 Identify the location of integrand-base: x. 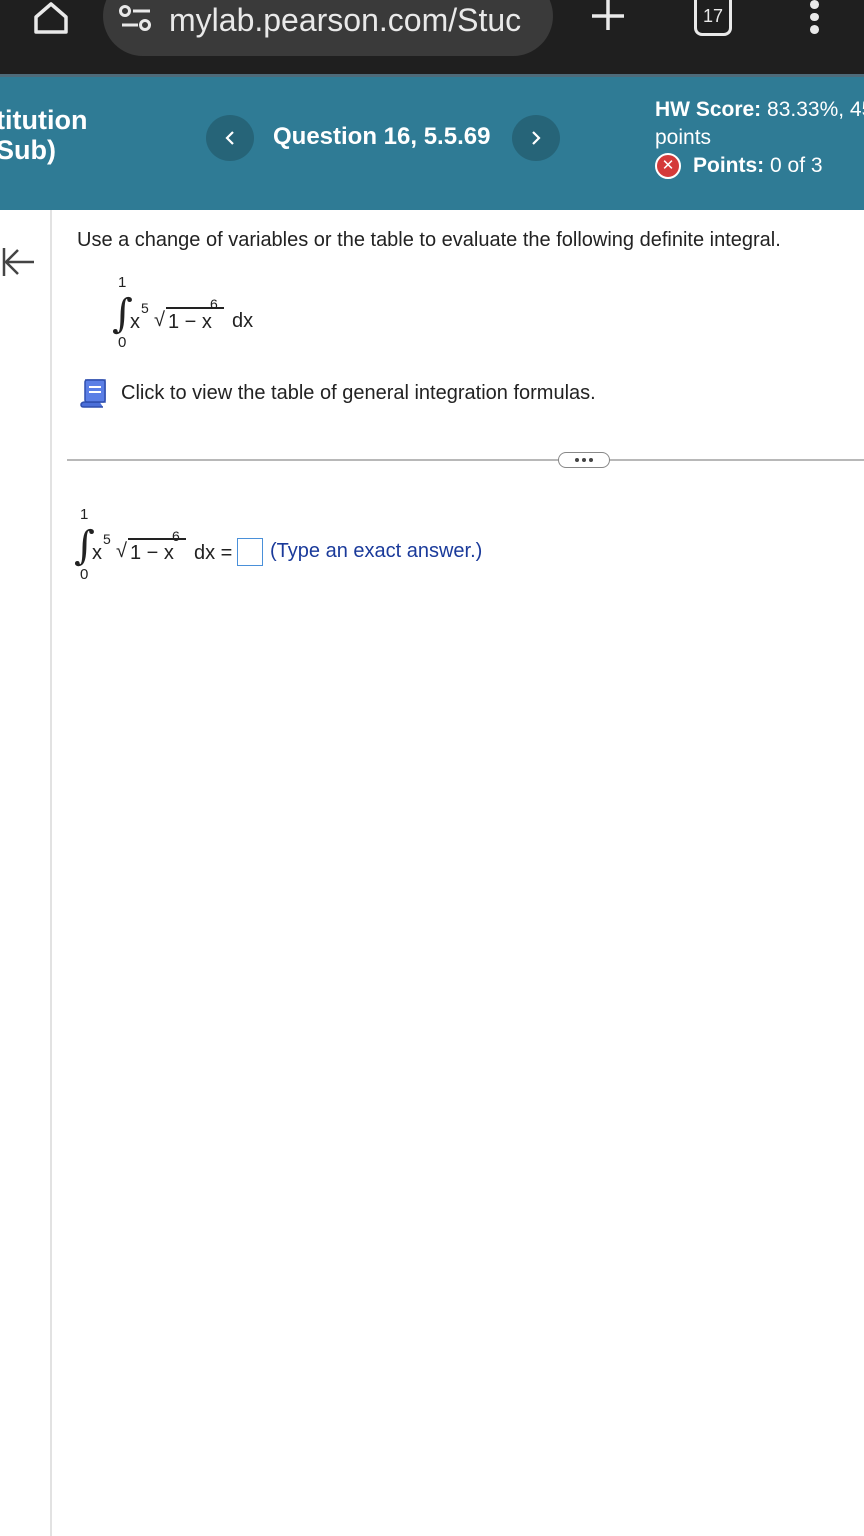
(135, 322).